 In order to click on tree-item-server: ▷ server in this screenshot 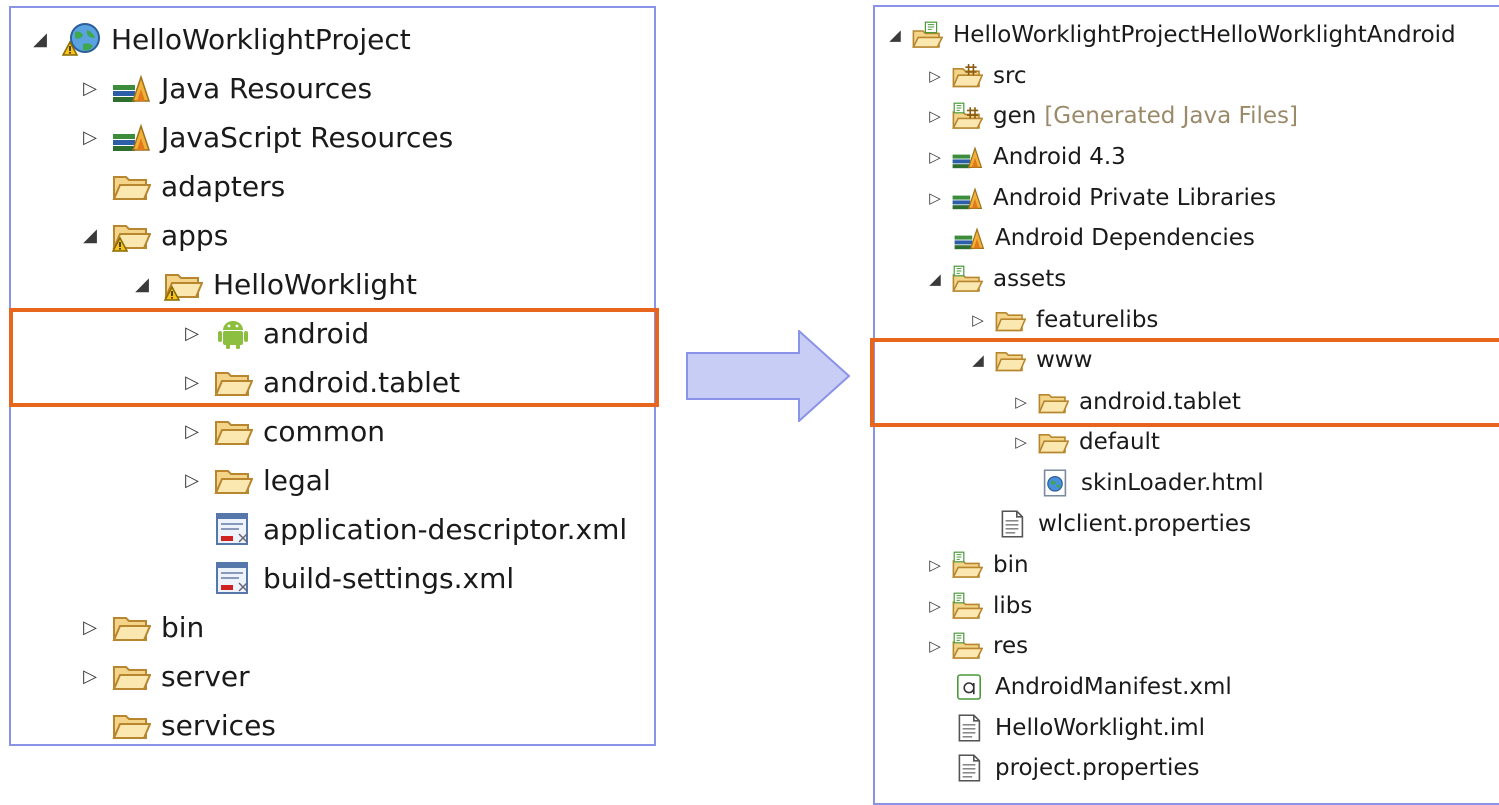, I will do `click(163, 676)`.